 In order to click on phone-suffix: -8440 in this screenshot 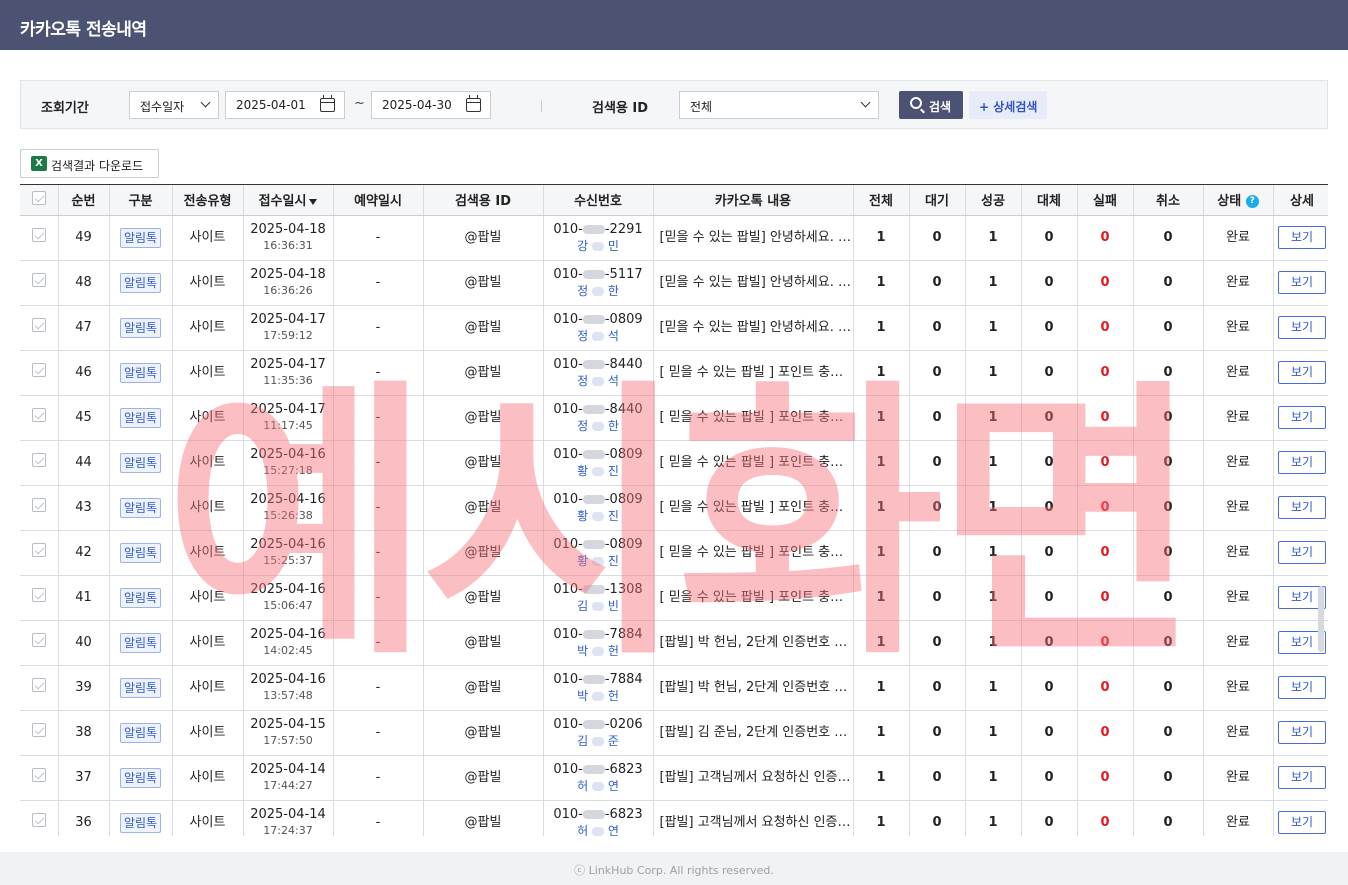, I will do `click(623, 364)`.